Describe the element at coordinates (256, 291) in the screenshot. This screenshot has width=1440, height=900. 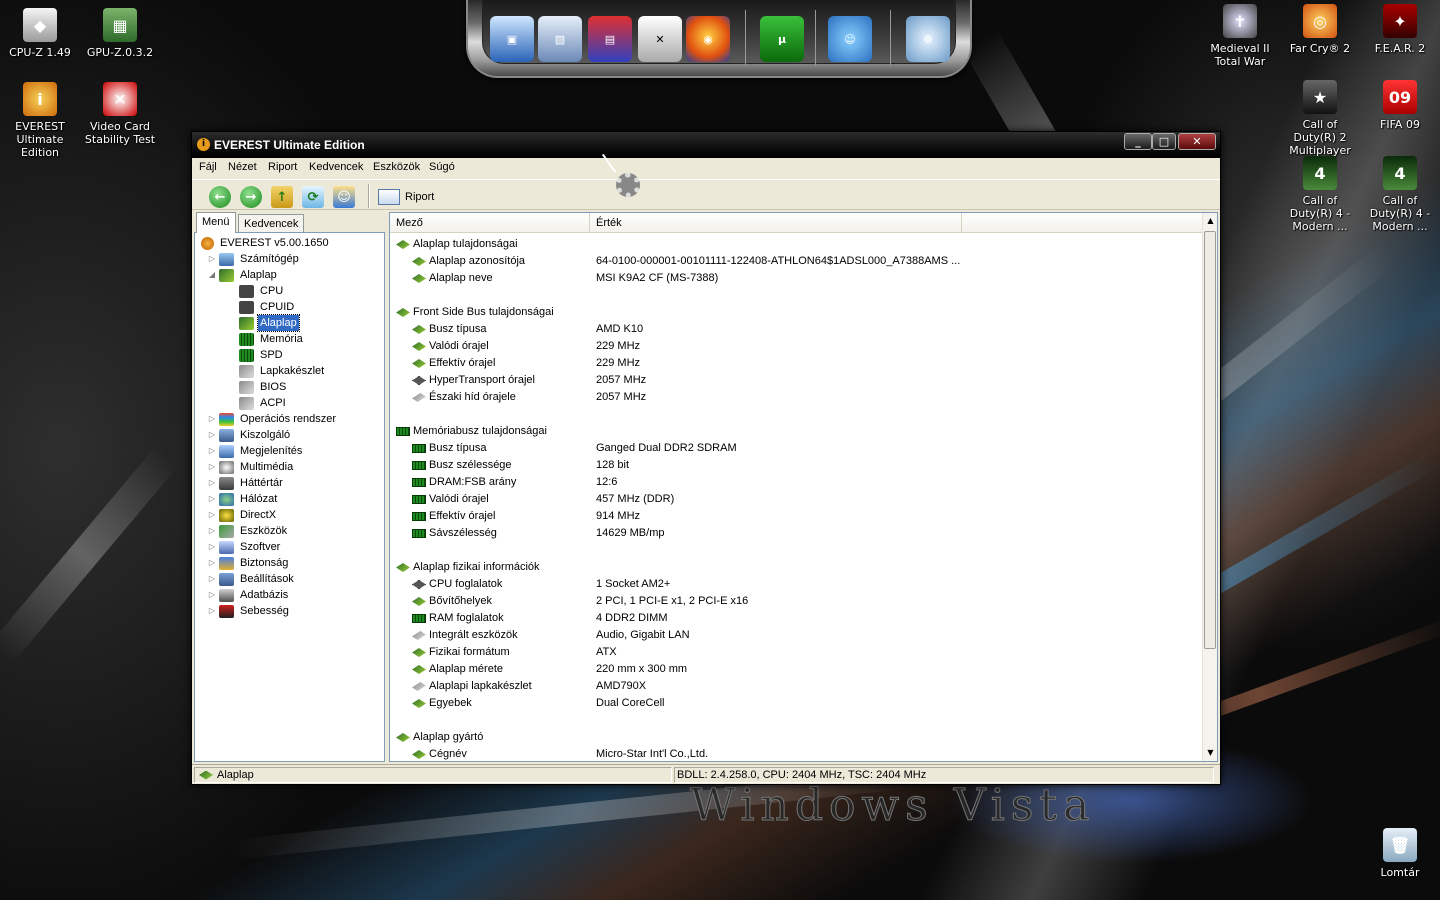
I see `tree-item: CPU` at that location.